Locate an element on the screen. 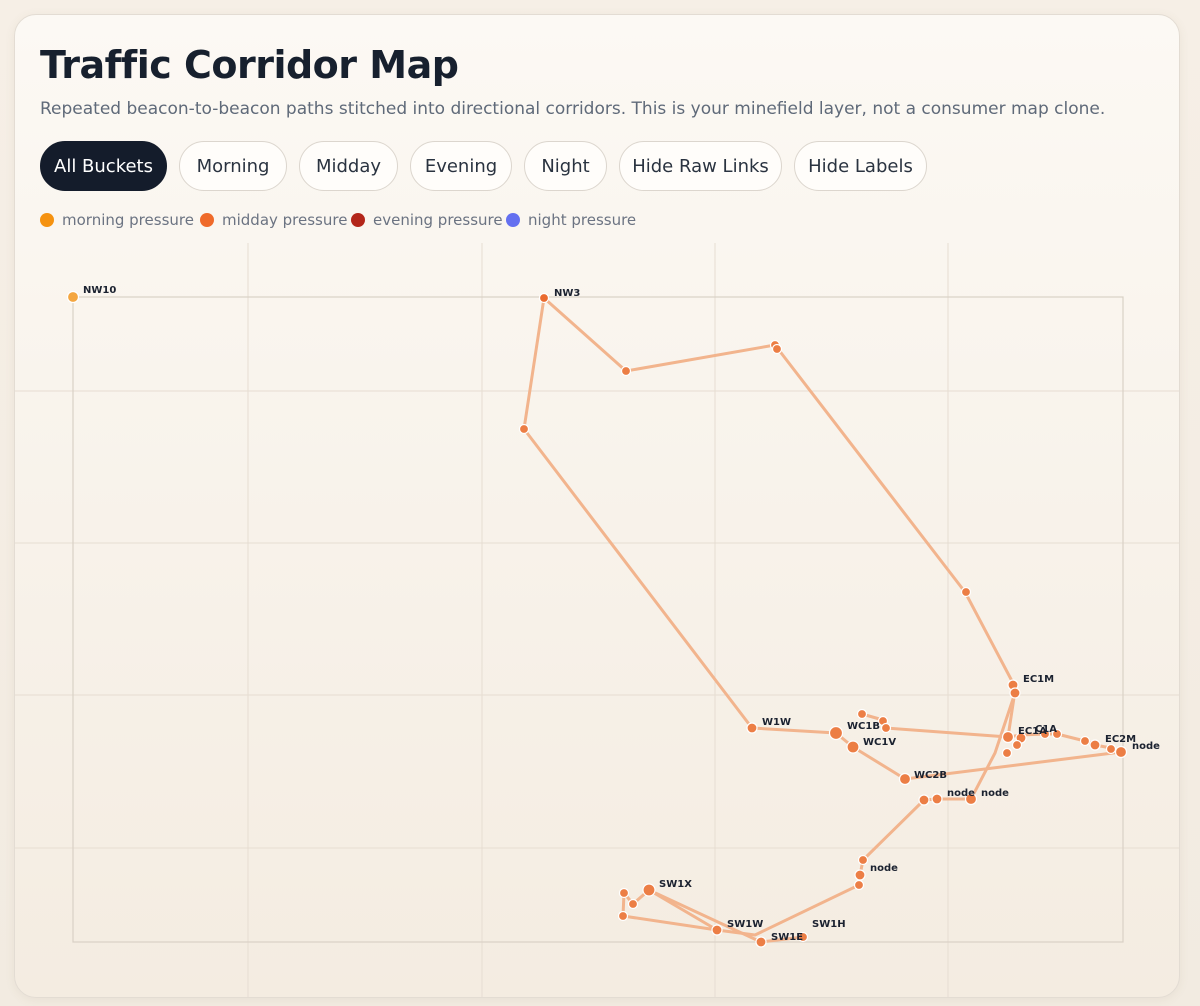  label-node-east: node is located at coordinates (1146, 746).